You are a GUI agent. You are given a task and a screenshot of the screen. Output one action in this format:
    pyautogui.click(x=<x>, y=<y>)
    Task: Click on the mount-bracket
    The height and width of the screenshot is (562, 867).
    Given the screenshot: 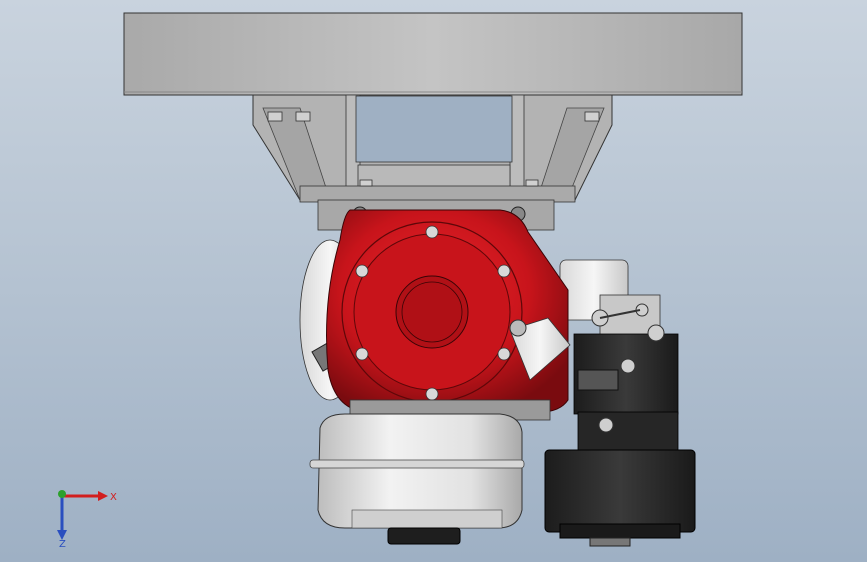 What is the action you would take?
    pyautogui.click(x=432, y=148)
    